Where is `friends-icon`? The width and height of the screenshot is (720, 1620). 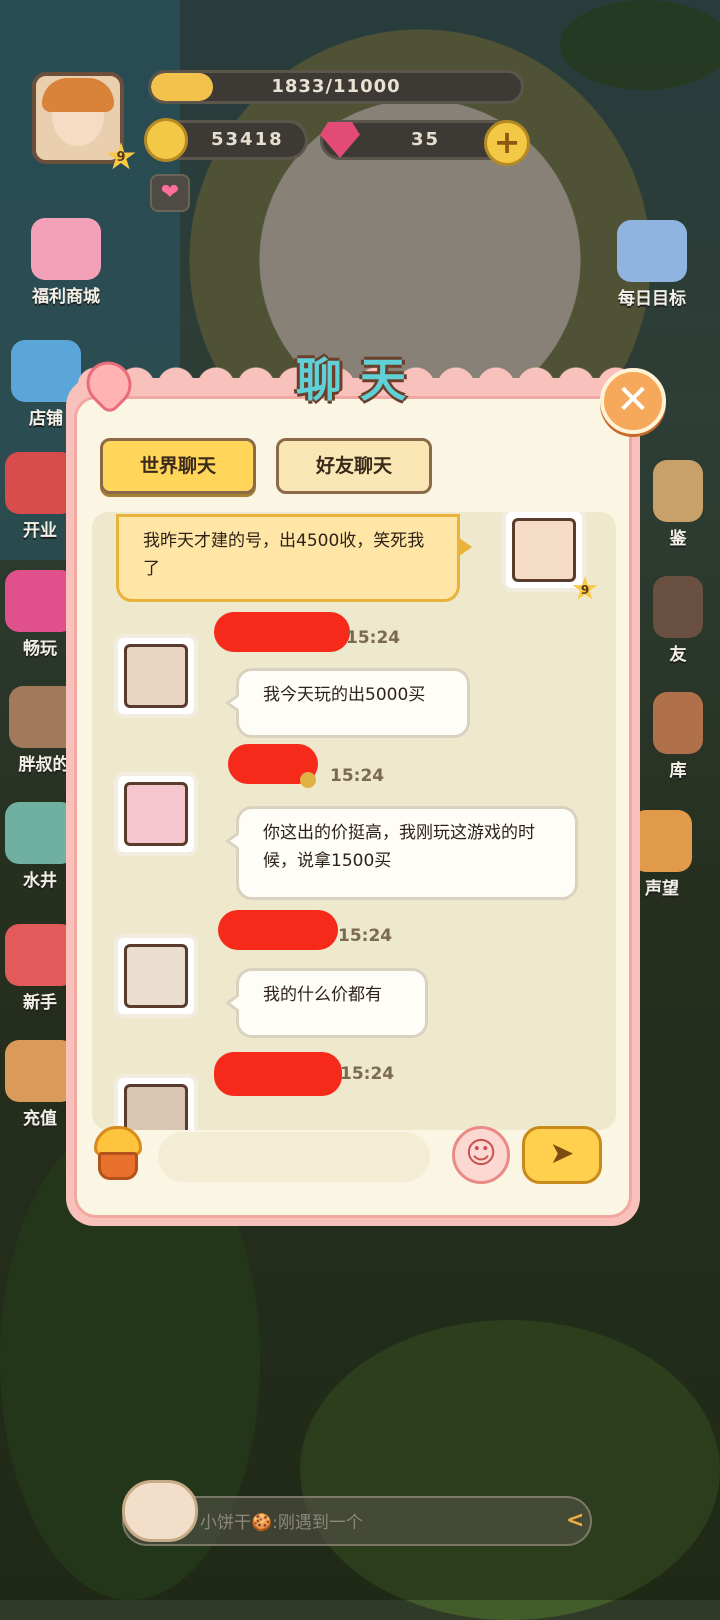 friends-icon is located at coordinates (678, 607).